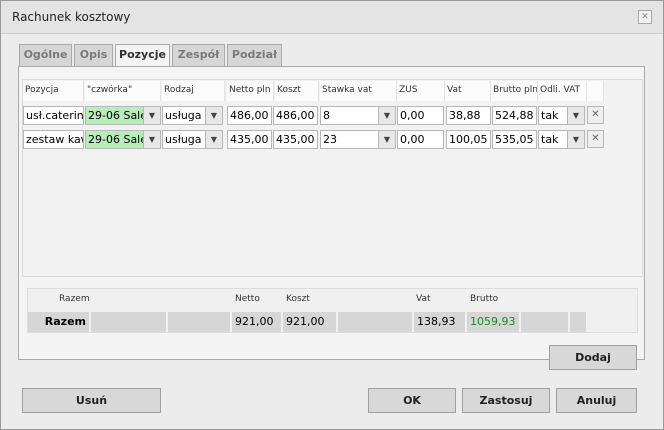 Image resolution: width=664 pixels, height=430 pixels. I want to click on tab-ogolne: Ogólne, so click(45, 55).